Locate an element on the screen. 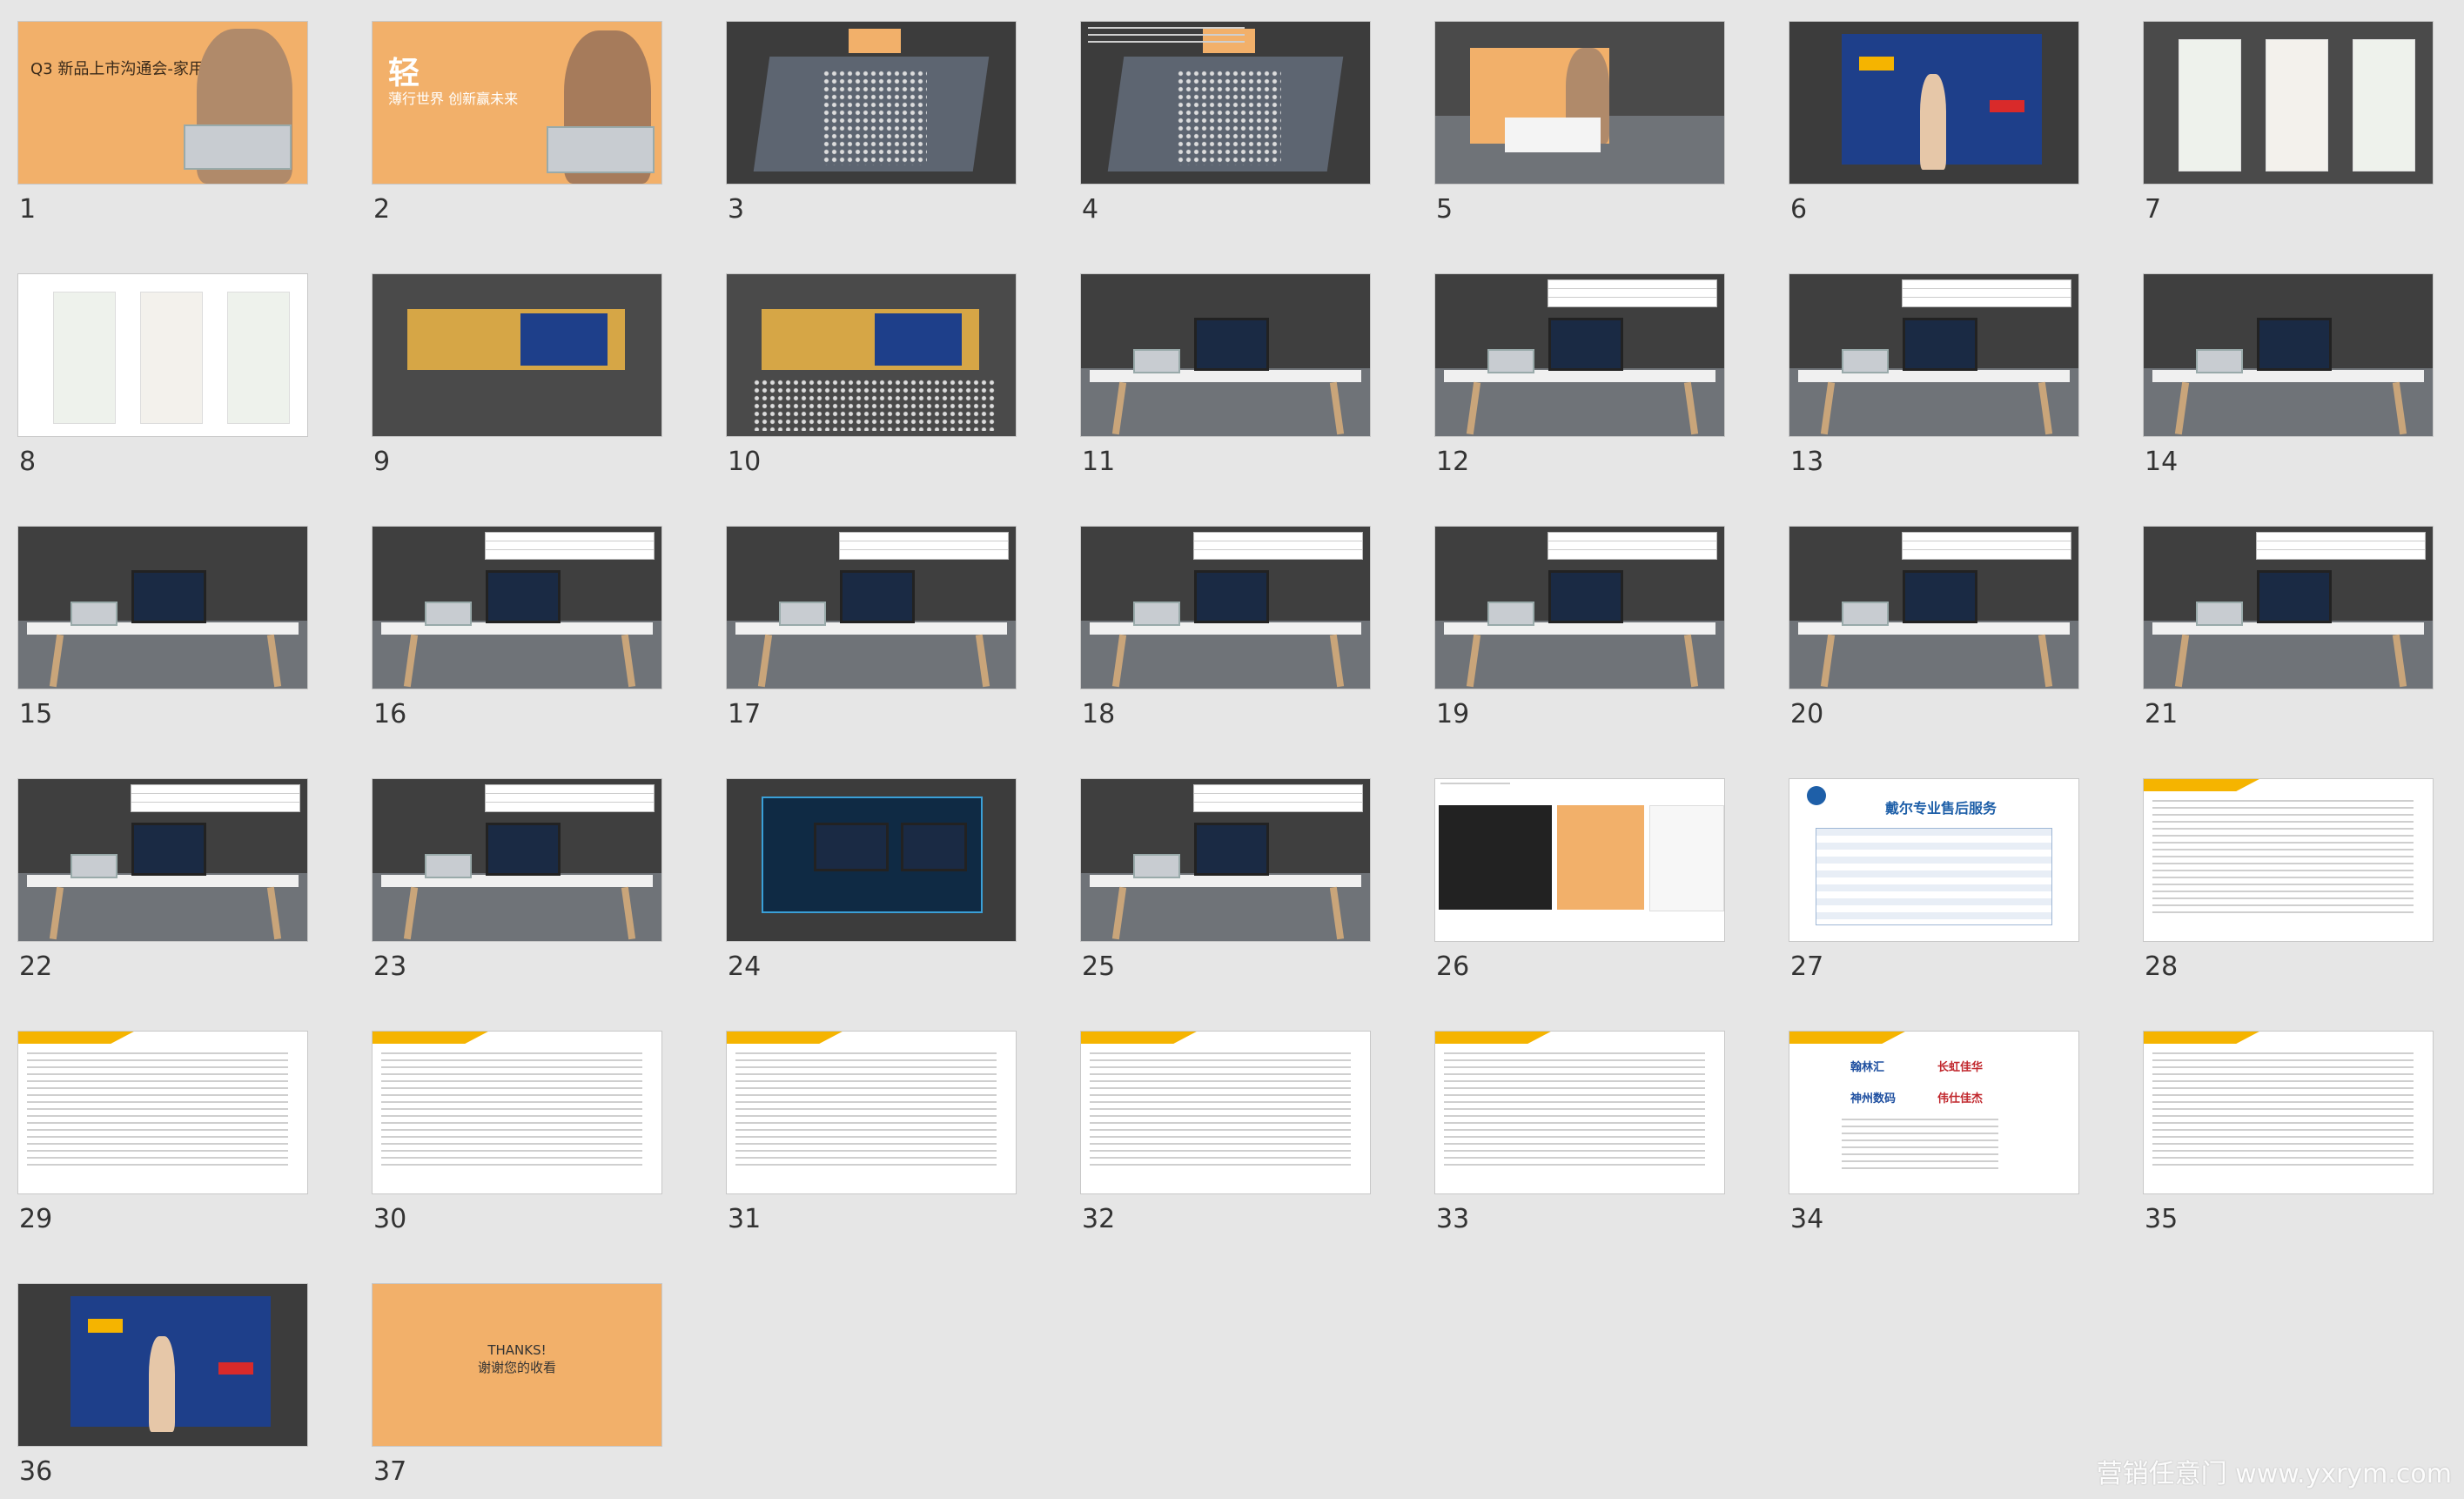 The width and height of the screenshot is (2464, 1499). thanks-line: THANKS! is located at coordinates (517, 1350).